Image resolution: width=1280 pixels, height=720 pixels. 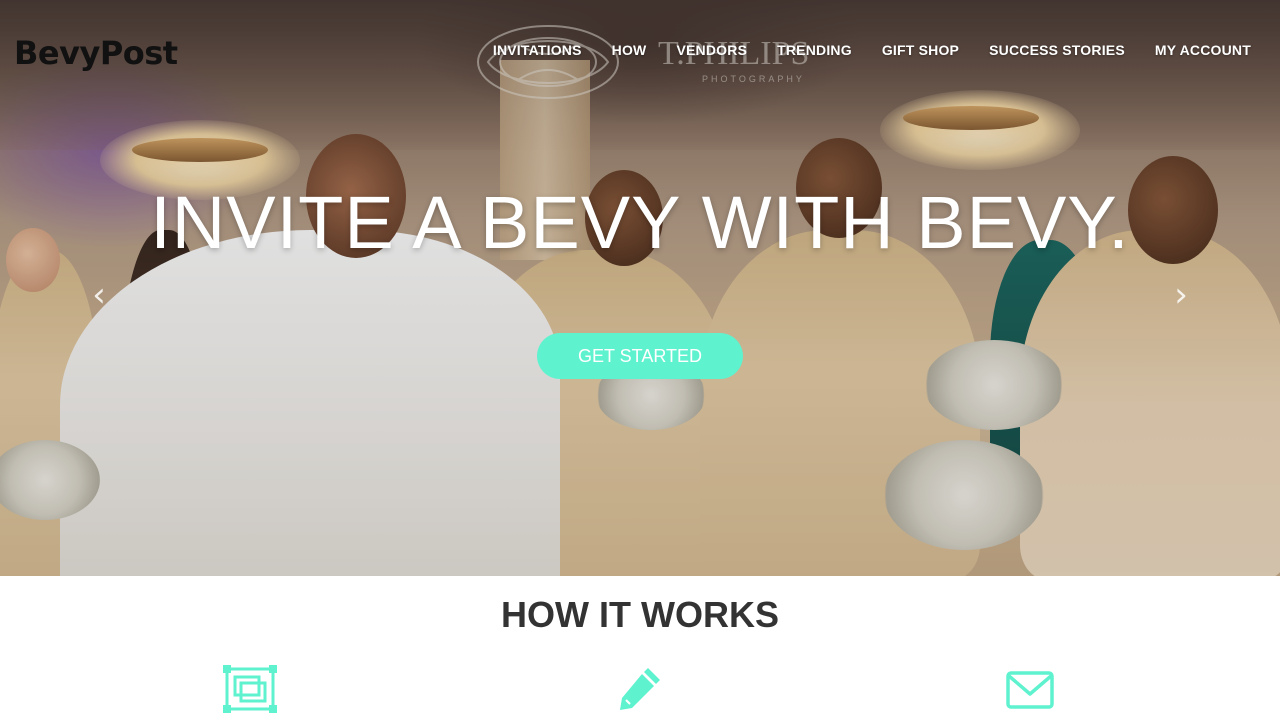 I want to click on nav-item-vendors: VENDORS, so click(x=711, y=50).